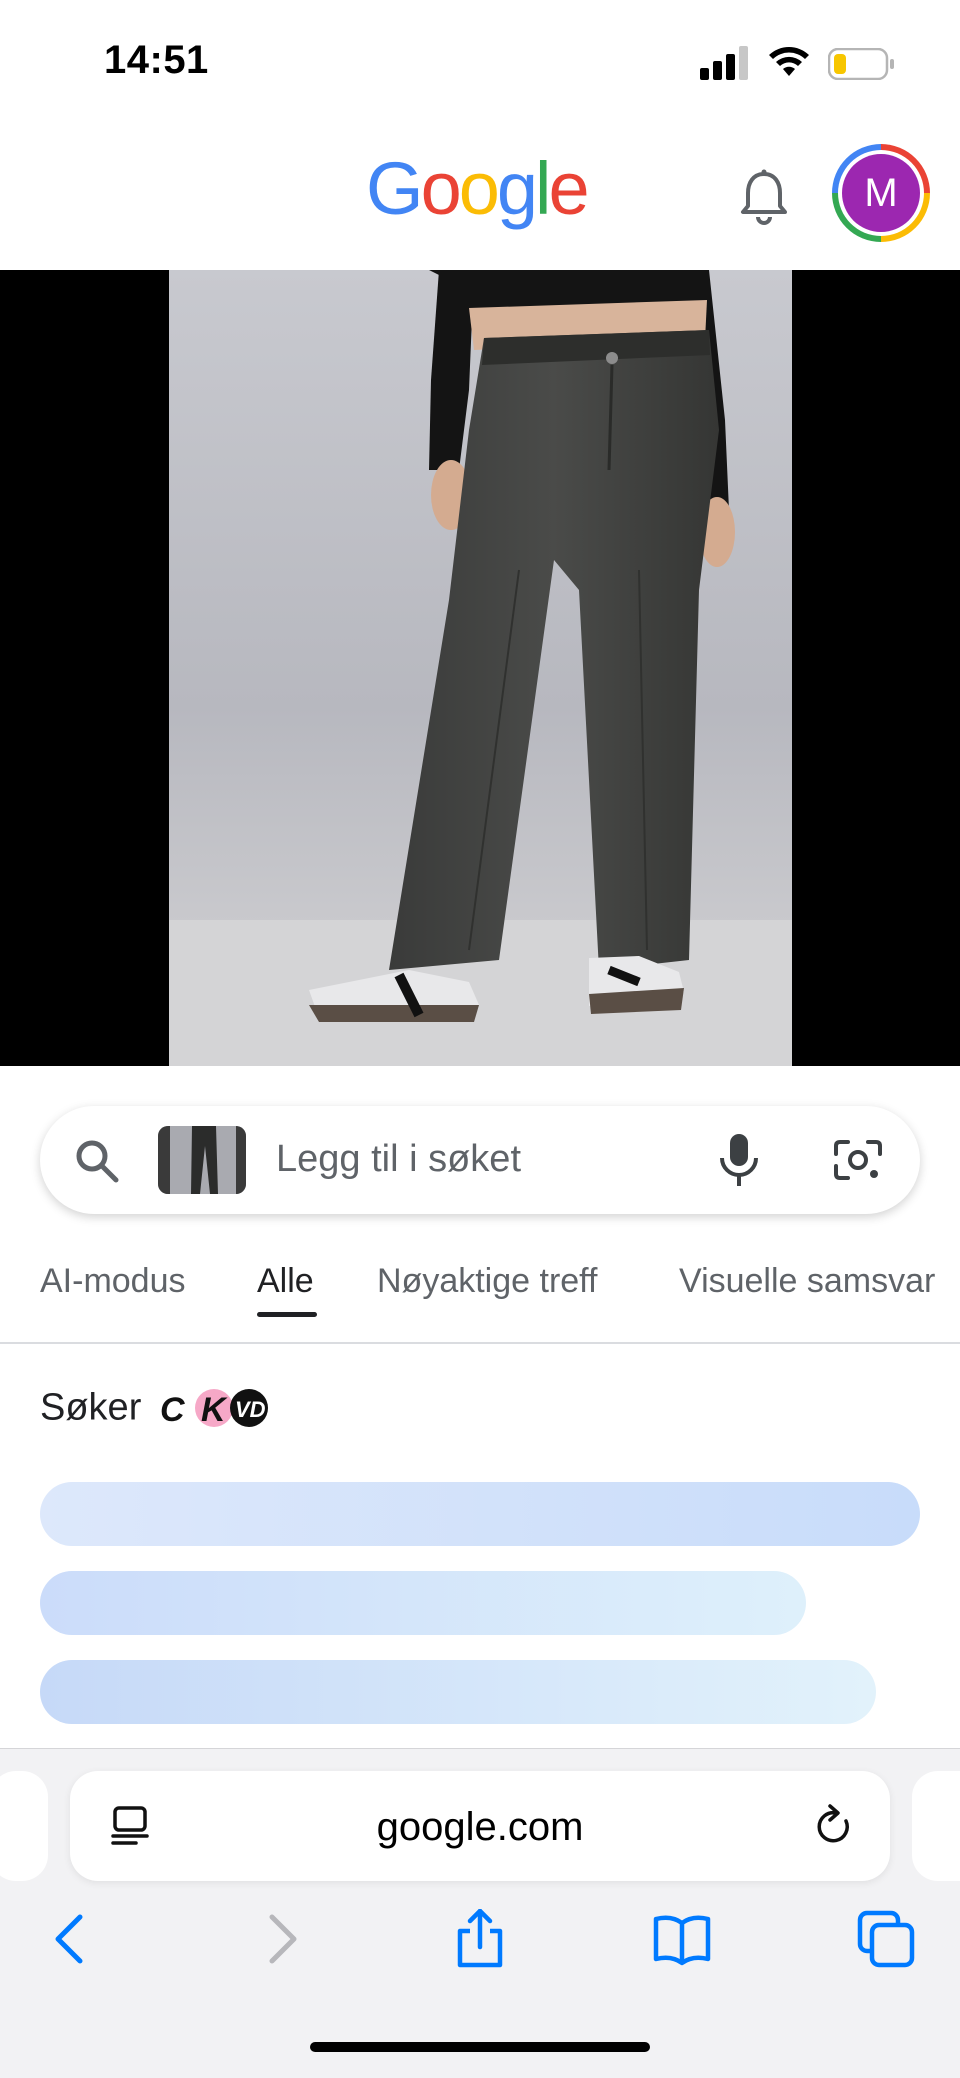 This screenshot has width=960, height=2078. What do you see at coordinates (250, 1409) in the screenshot?
I see `svg-text: VD` at bounding box center [250, 1409].